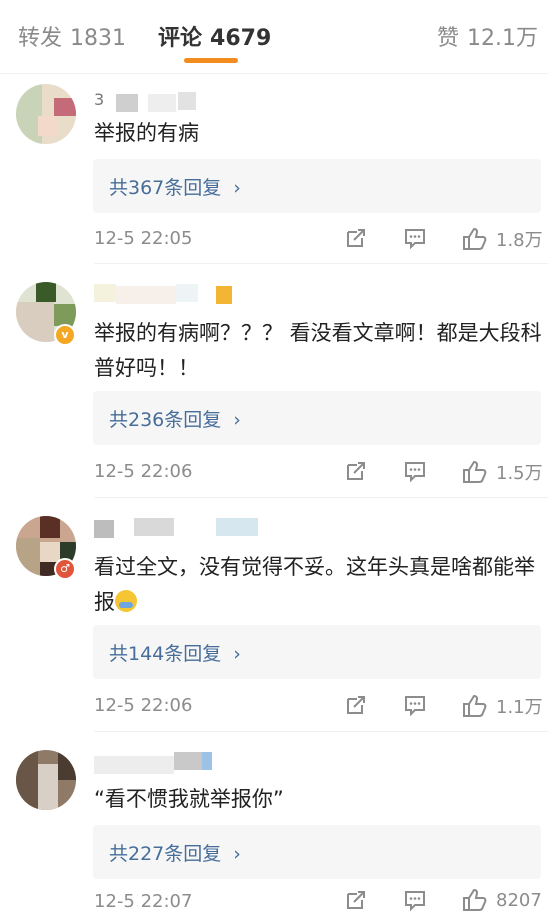 The image size is (548, 912). I want to click on member-badge-icon: ♂, so click(65, 569).